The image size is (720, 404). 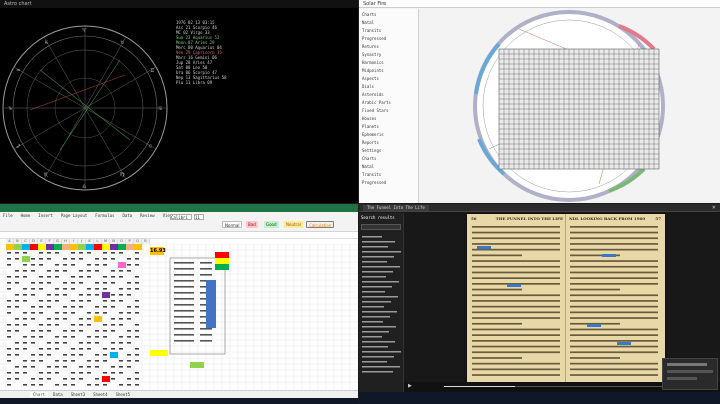 I want to click on side-item: Arabic Parts, so click(x=388, y=103).